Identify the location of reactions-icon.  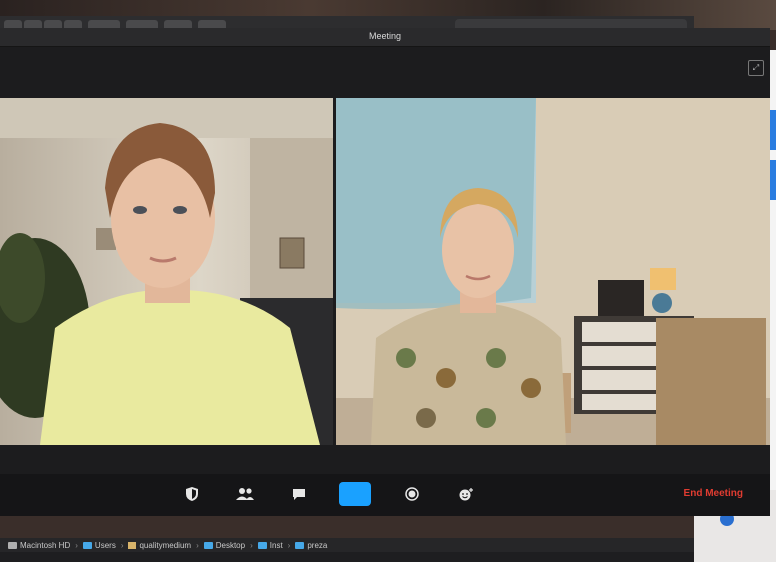
(466, 494).